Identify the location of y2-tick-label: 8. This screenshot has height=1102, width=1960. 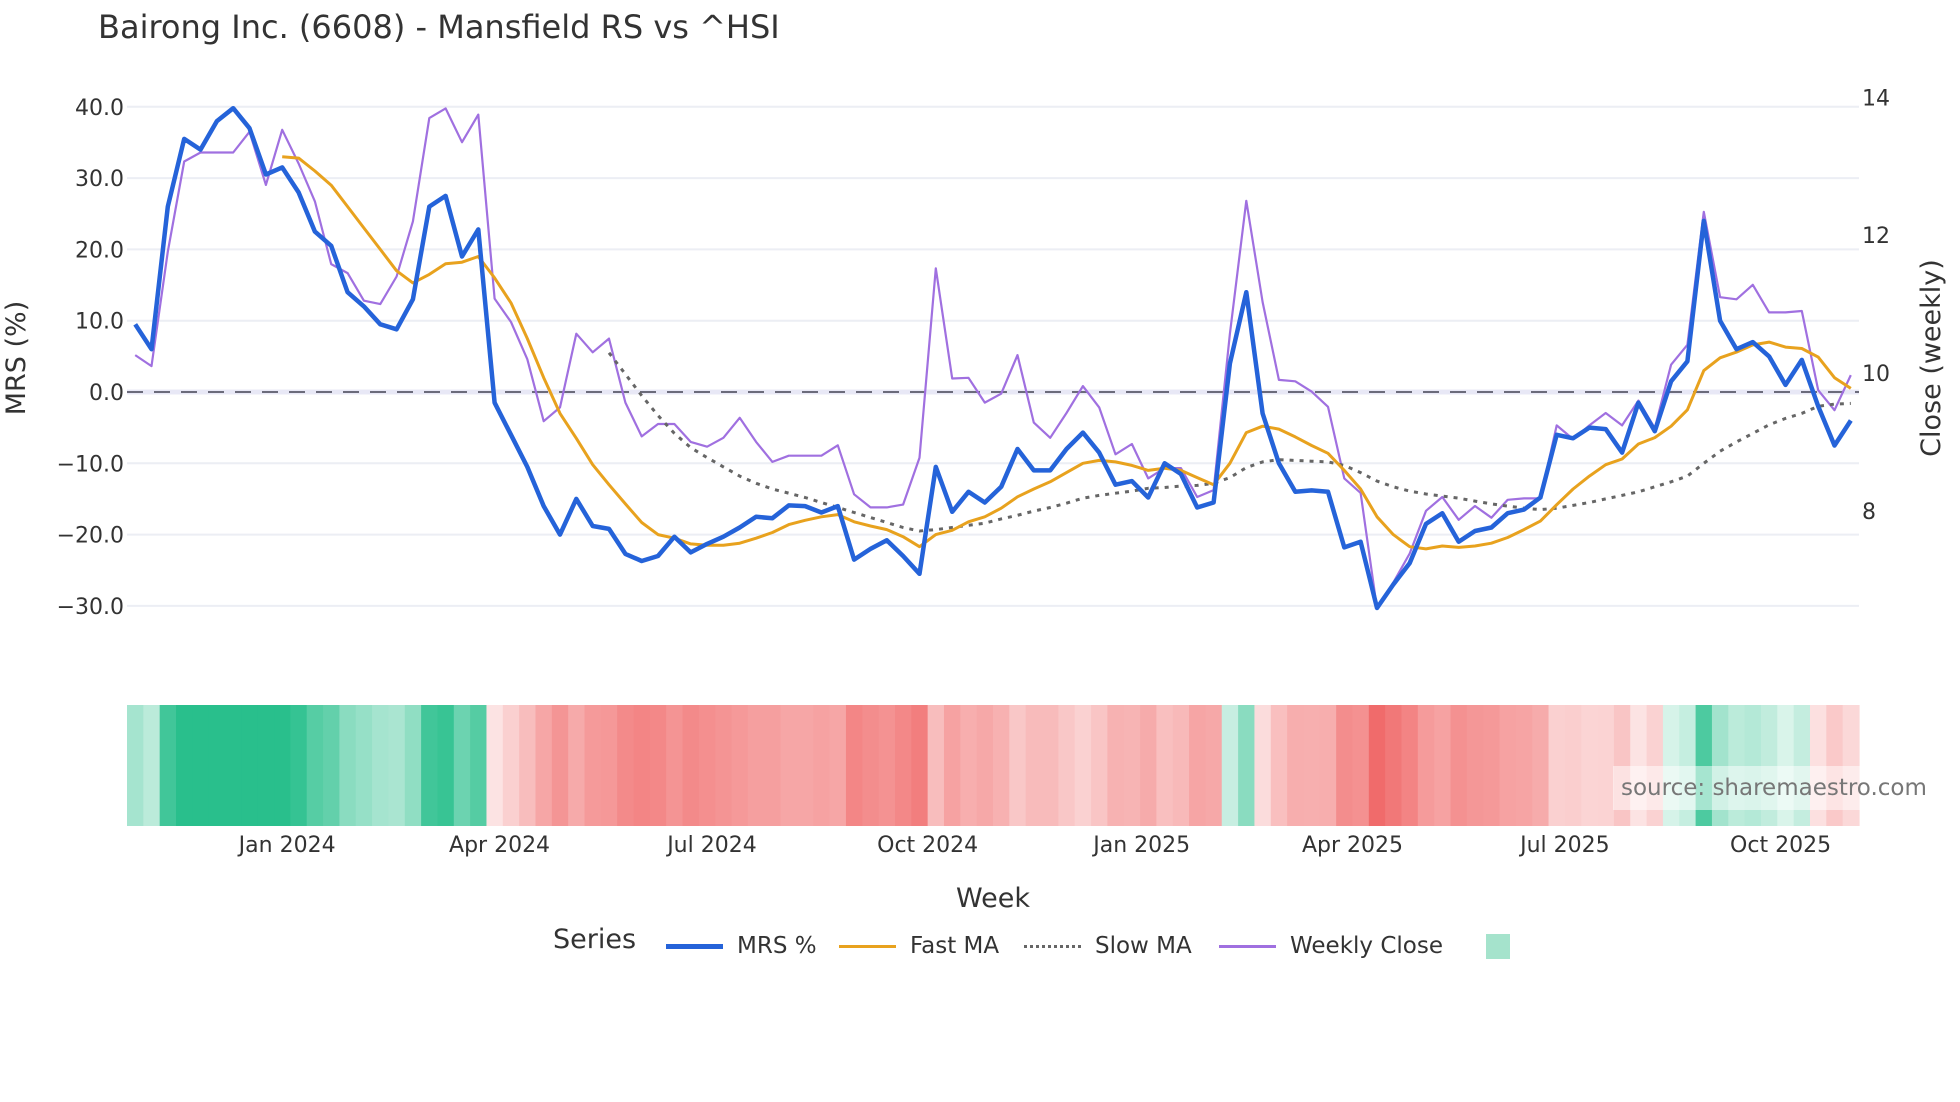
(1869, 512).